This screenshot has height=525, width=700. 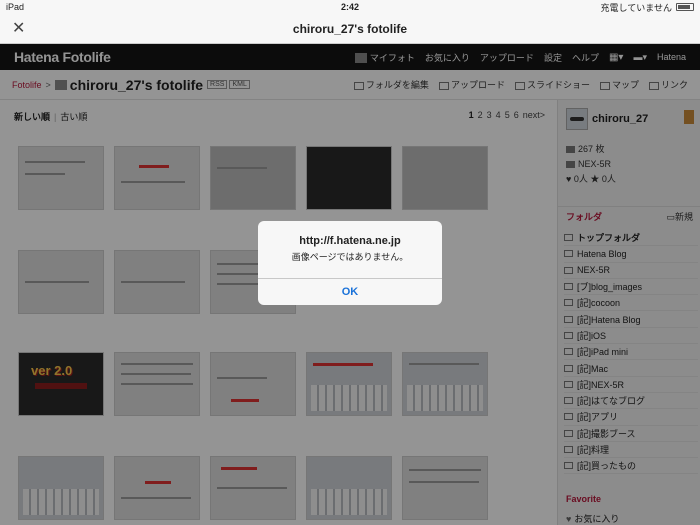 What do you see at coordinates (350, 241) in the screenshot?
I see `alert-title: http://f.hatena.ne.jp` at bounding box center [350, 241].